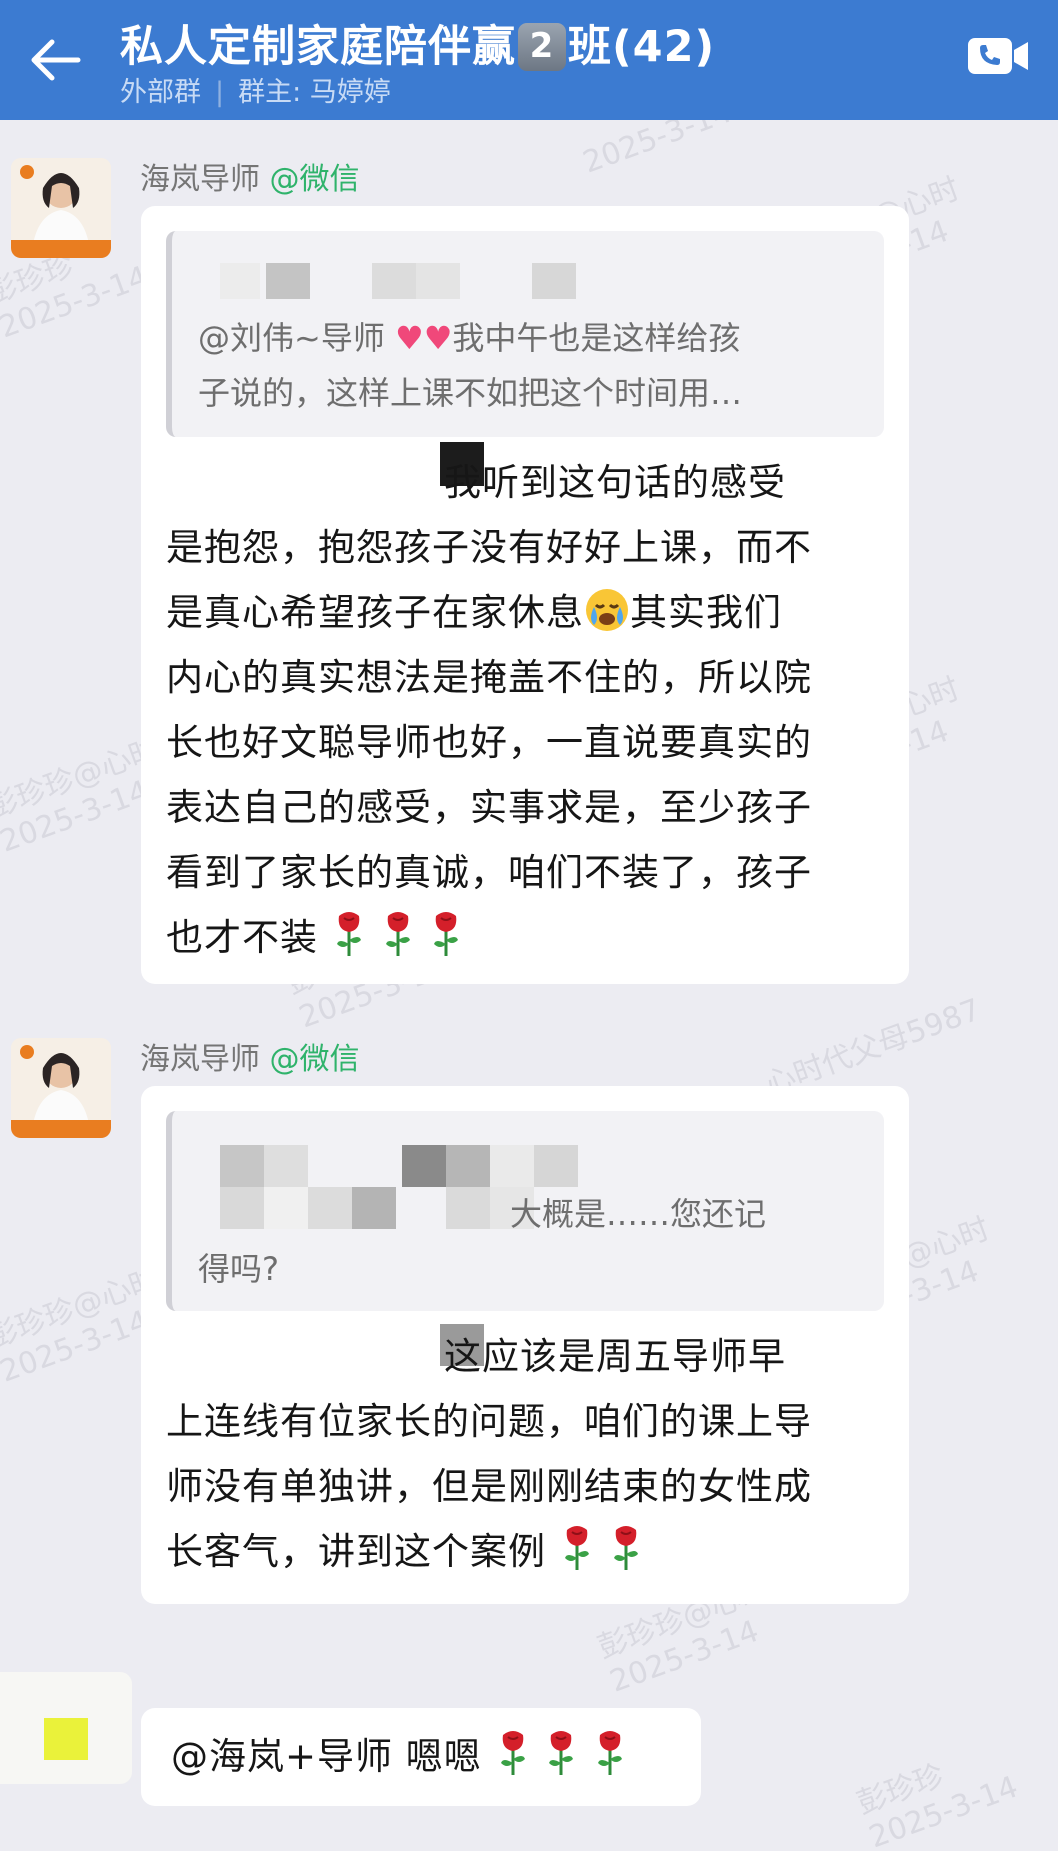  I want to click on message-bubble: @海岚+导师 嗯嗯, so click(421, 1757).